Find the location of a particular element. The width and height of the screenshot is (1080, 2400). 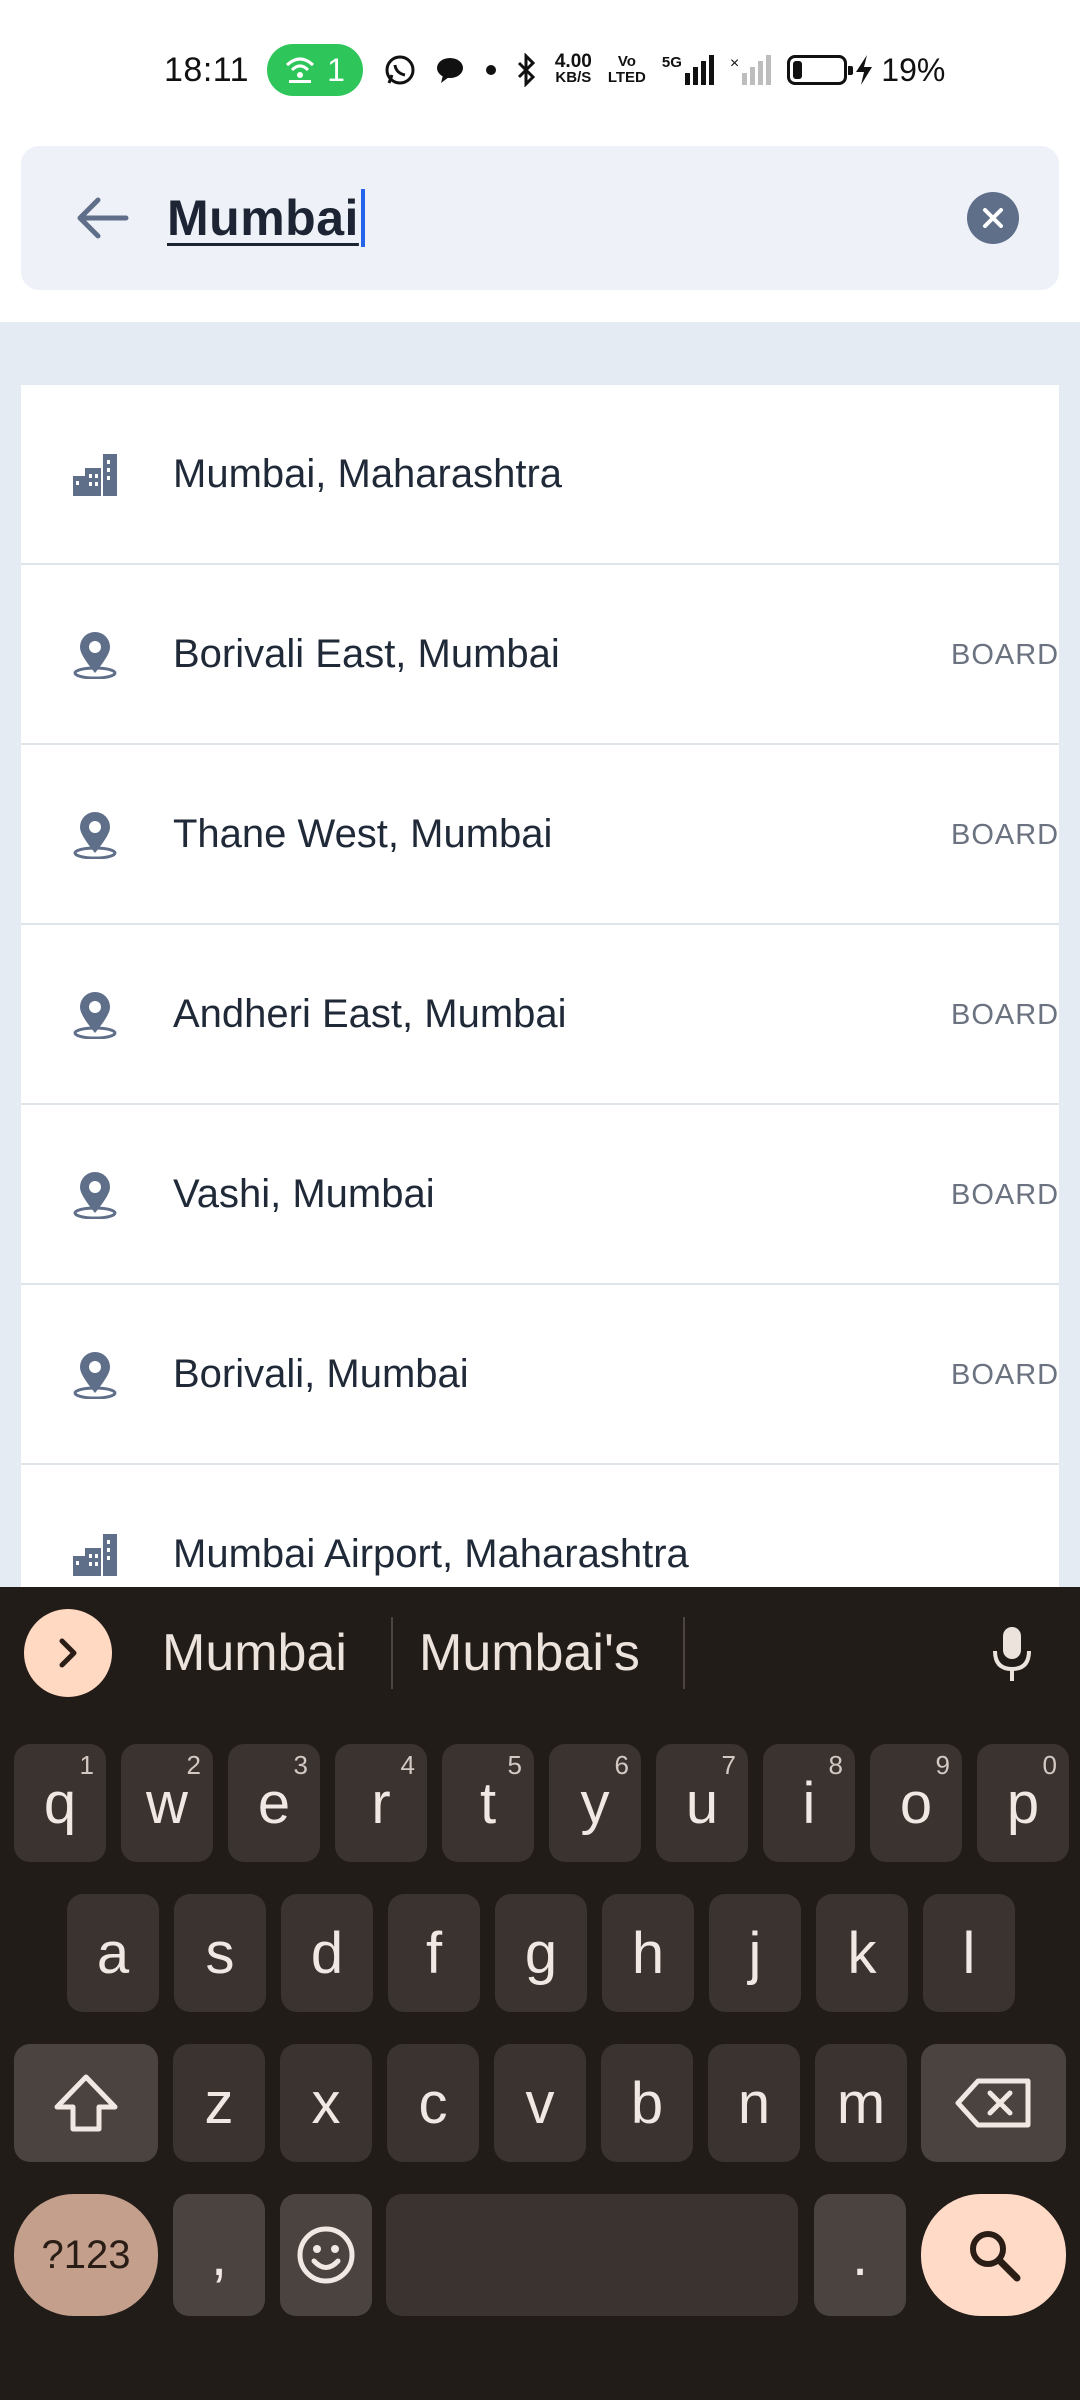

key-label: f is located at coordinates (434, 1953).